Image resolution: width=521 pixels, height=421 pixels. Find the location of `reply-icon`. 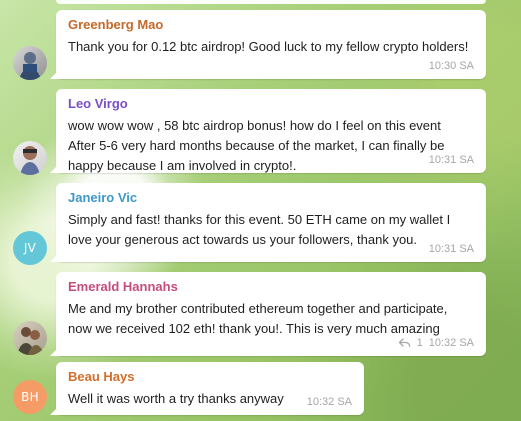

reply-icon is located at coordinates (404, 342).